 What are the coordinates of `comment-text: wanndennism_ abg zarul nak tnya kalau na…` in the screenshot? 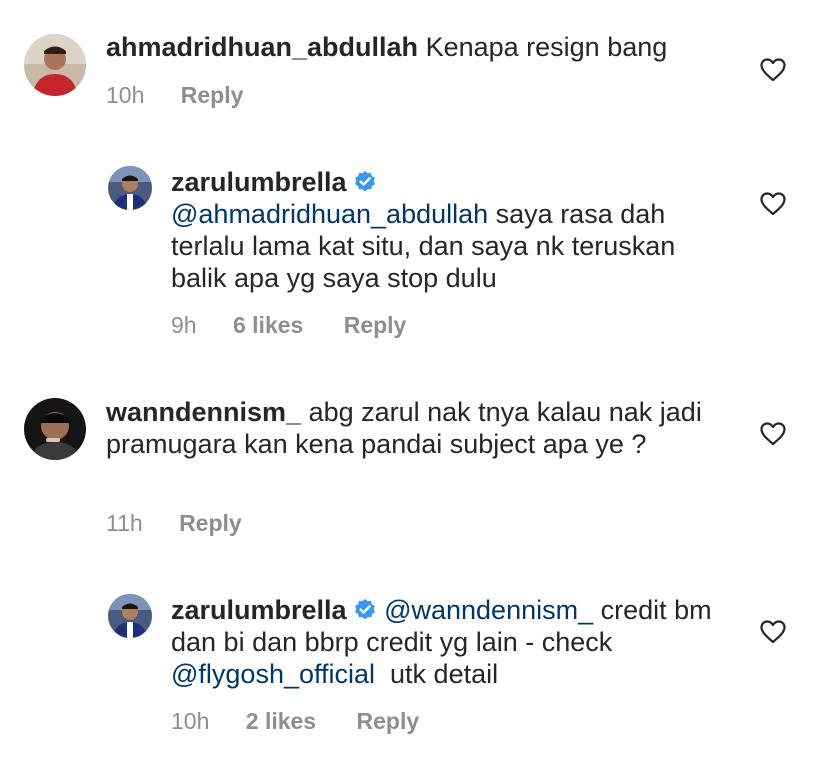 It's located at (416, 428).